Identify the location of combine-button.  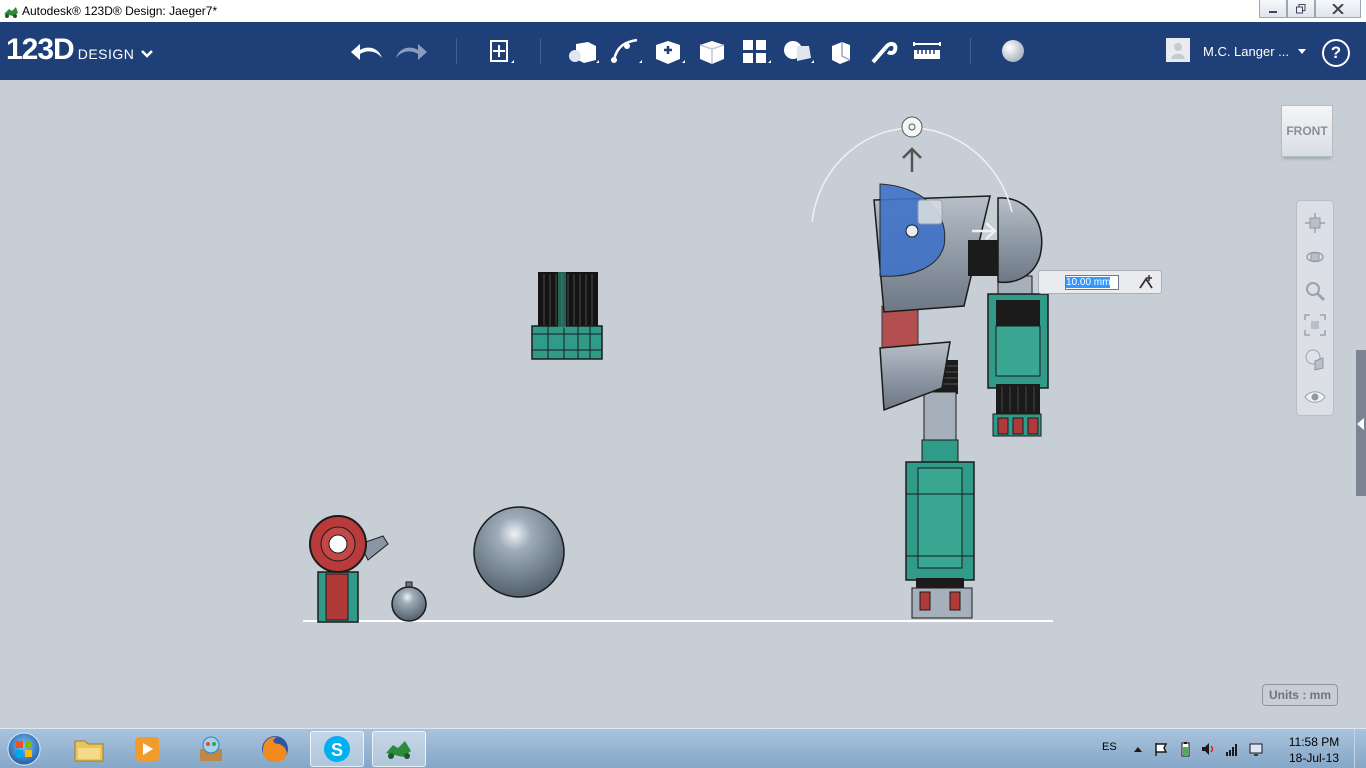
(841, 51).